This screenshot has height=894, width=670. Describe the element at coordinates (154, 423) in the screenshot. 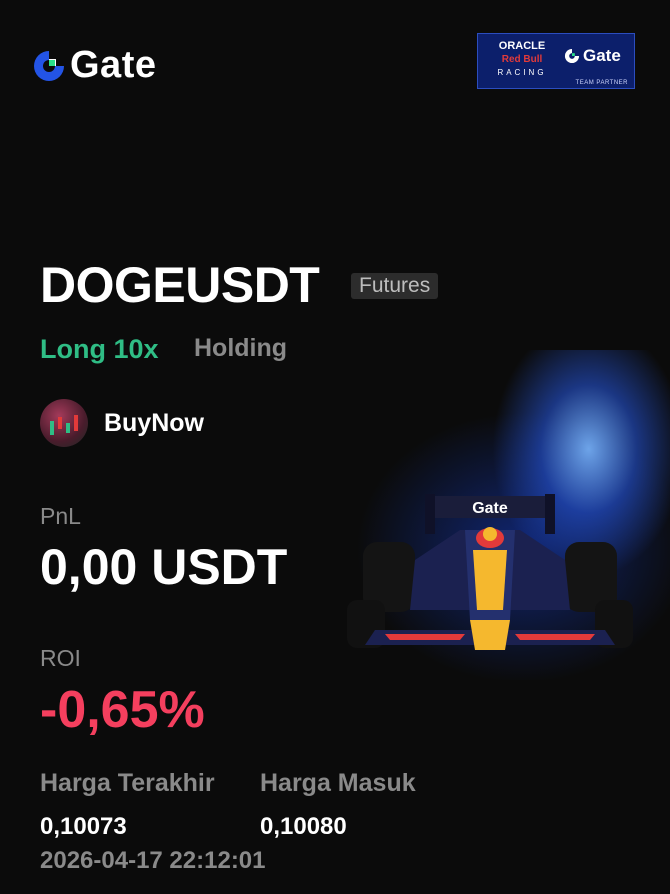

I see `username: BuyNow` at that location.